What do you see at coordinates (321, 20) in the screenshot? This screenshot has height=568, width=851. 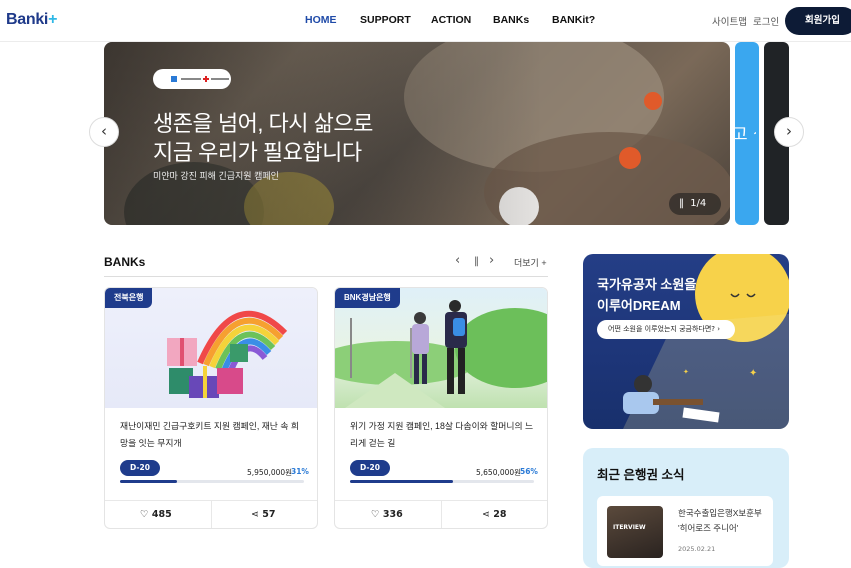 I see `nav-home: HOME` at bounding box center [321, 20].